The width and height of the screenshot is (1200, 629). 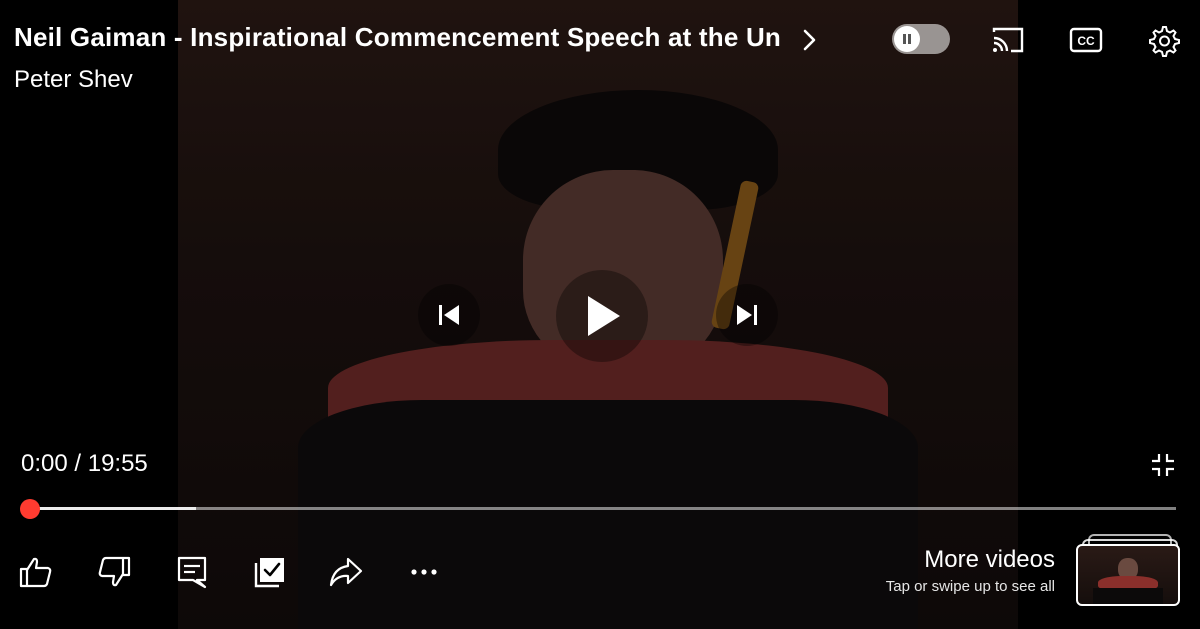 I want to click on pause-icon, so click(x=907, y=39).